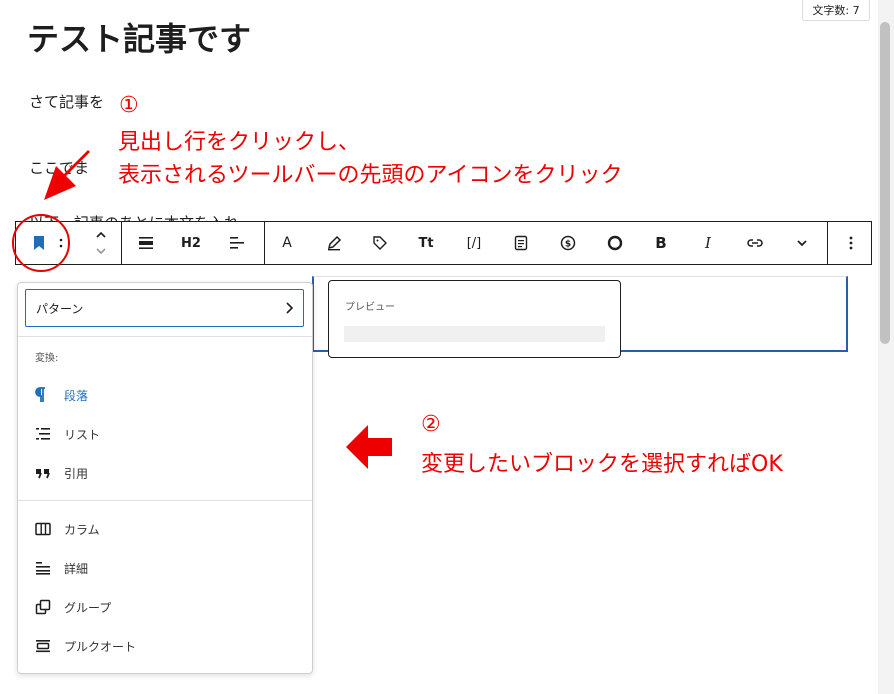 The image size is (894, 694). I want to click on menu-item-list: リスト, so click(163, 434).